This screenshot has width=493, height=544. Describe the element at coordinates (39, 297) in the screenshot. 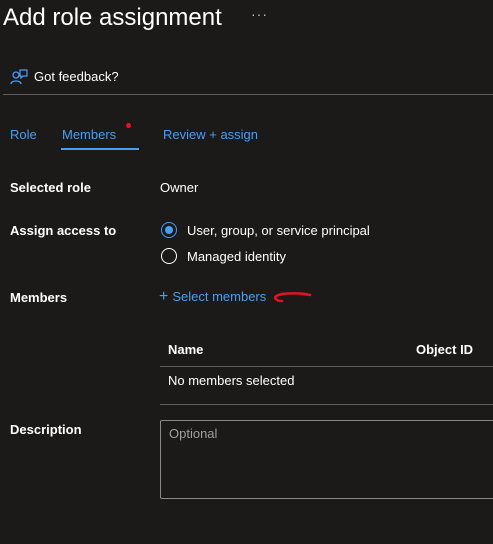

I see `members-label: Members` at that location.